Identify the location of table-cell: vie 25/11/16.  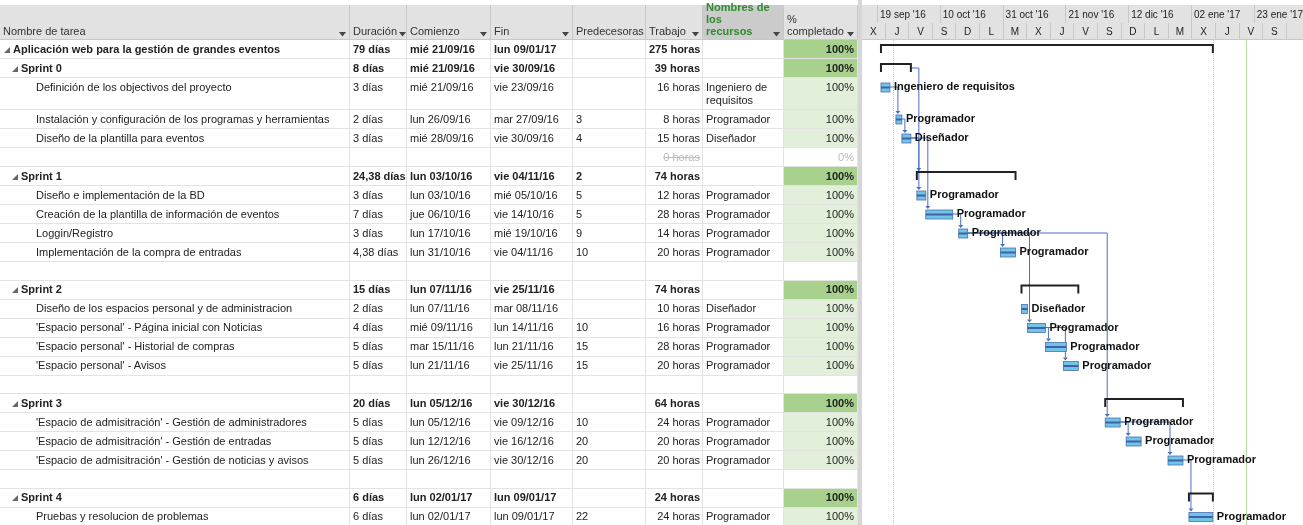
(524, 365).